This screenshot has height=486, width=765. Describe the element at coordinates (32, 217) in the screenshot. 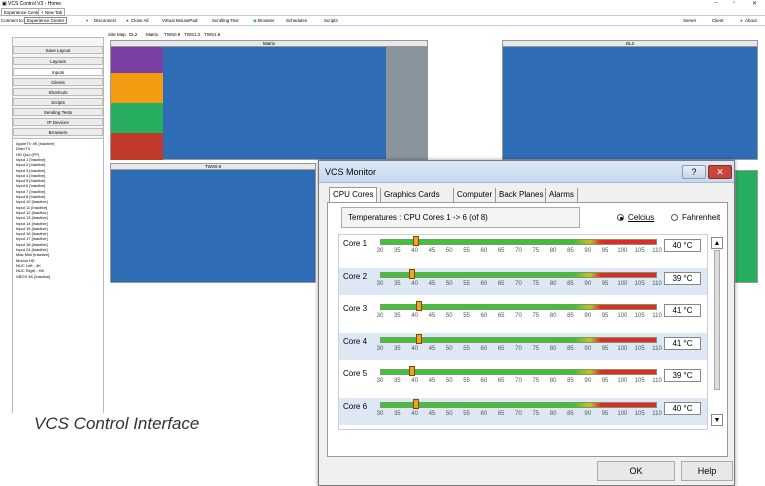

I see `list-item: Input 13 [Inactive]` at that location.